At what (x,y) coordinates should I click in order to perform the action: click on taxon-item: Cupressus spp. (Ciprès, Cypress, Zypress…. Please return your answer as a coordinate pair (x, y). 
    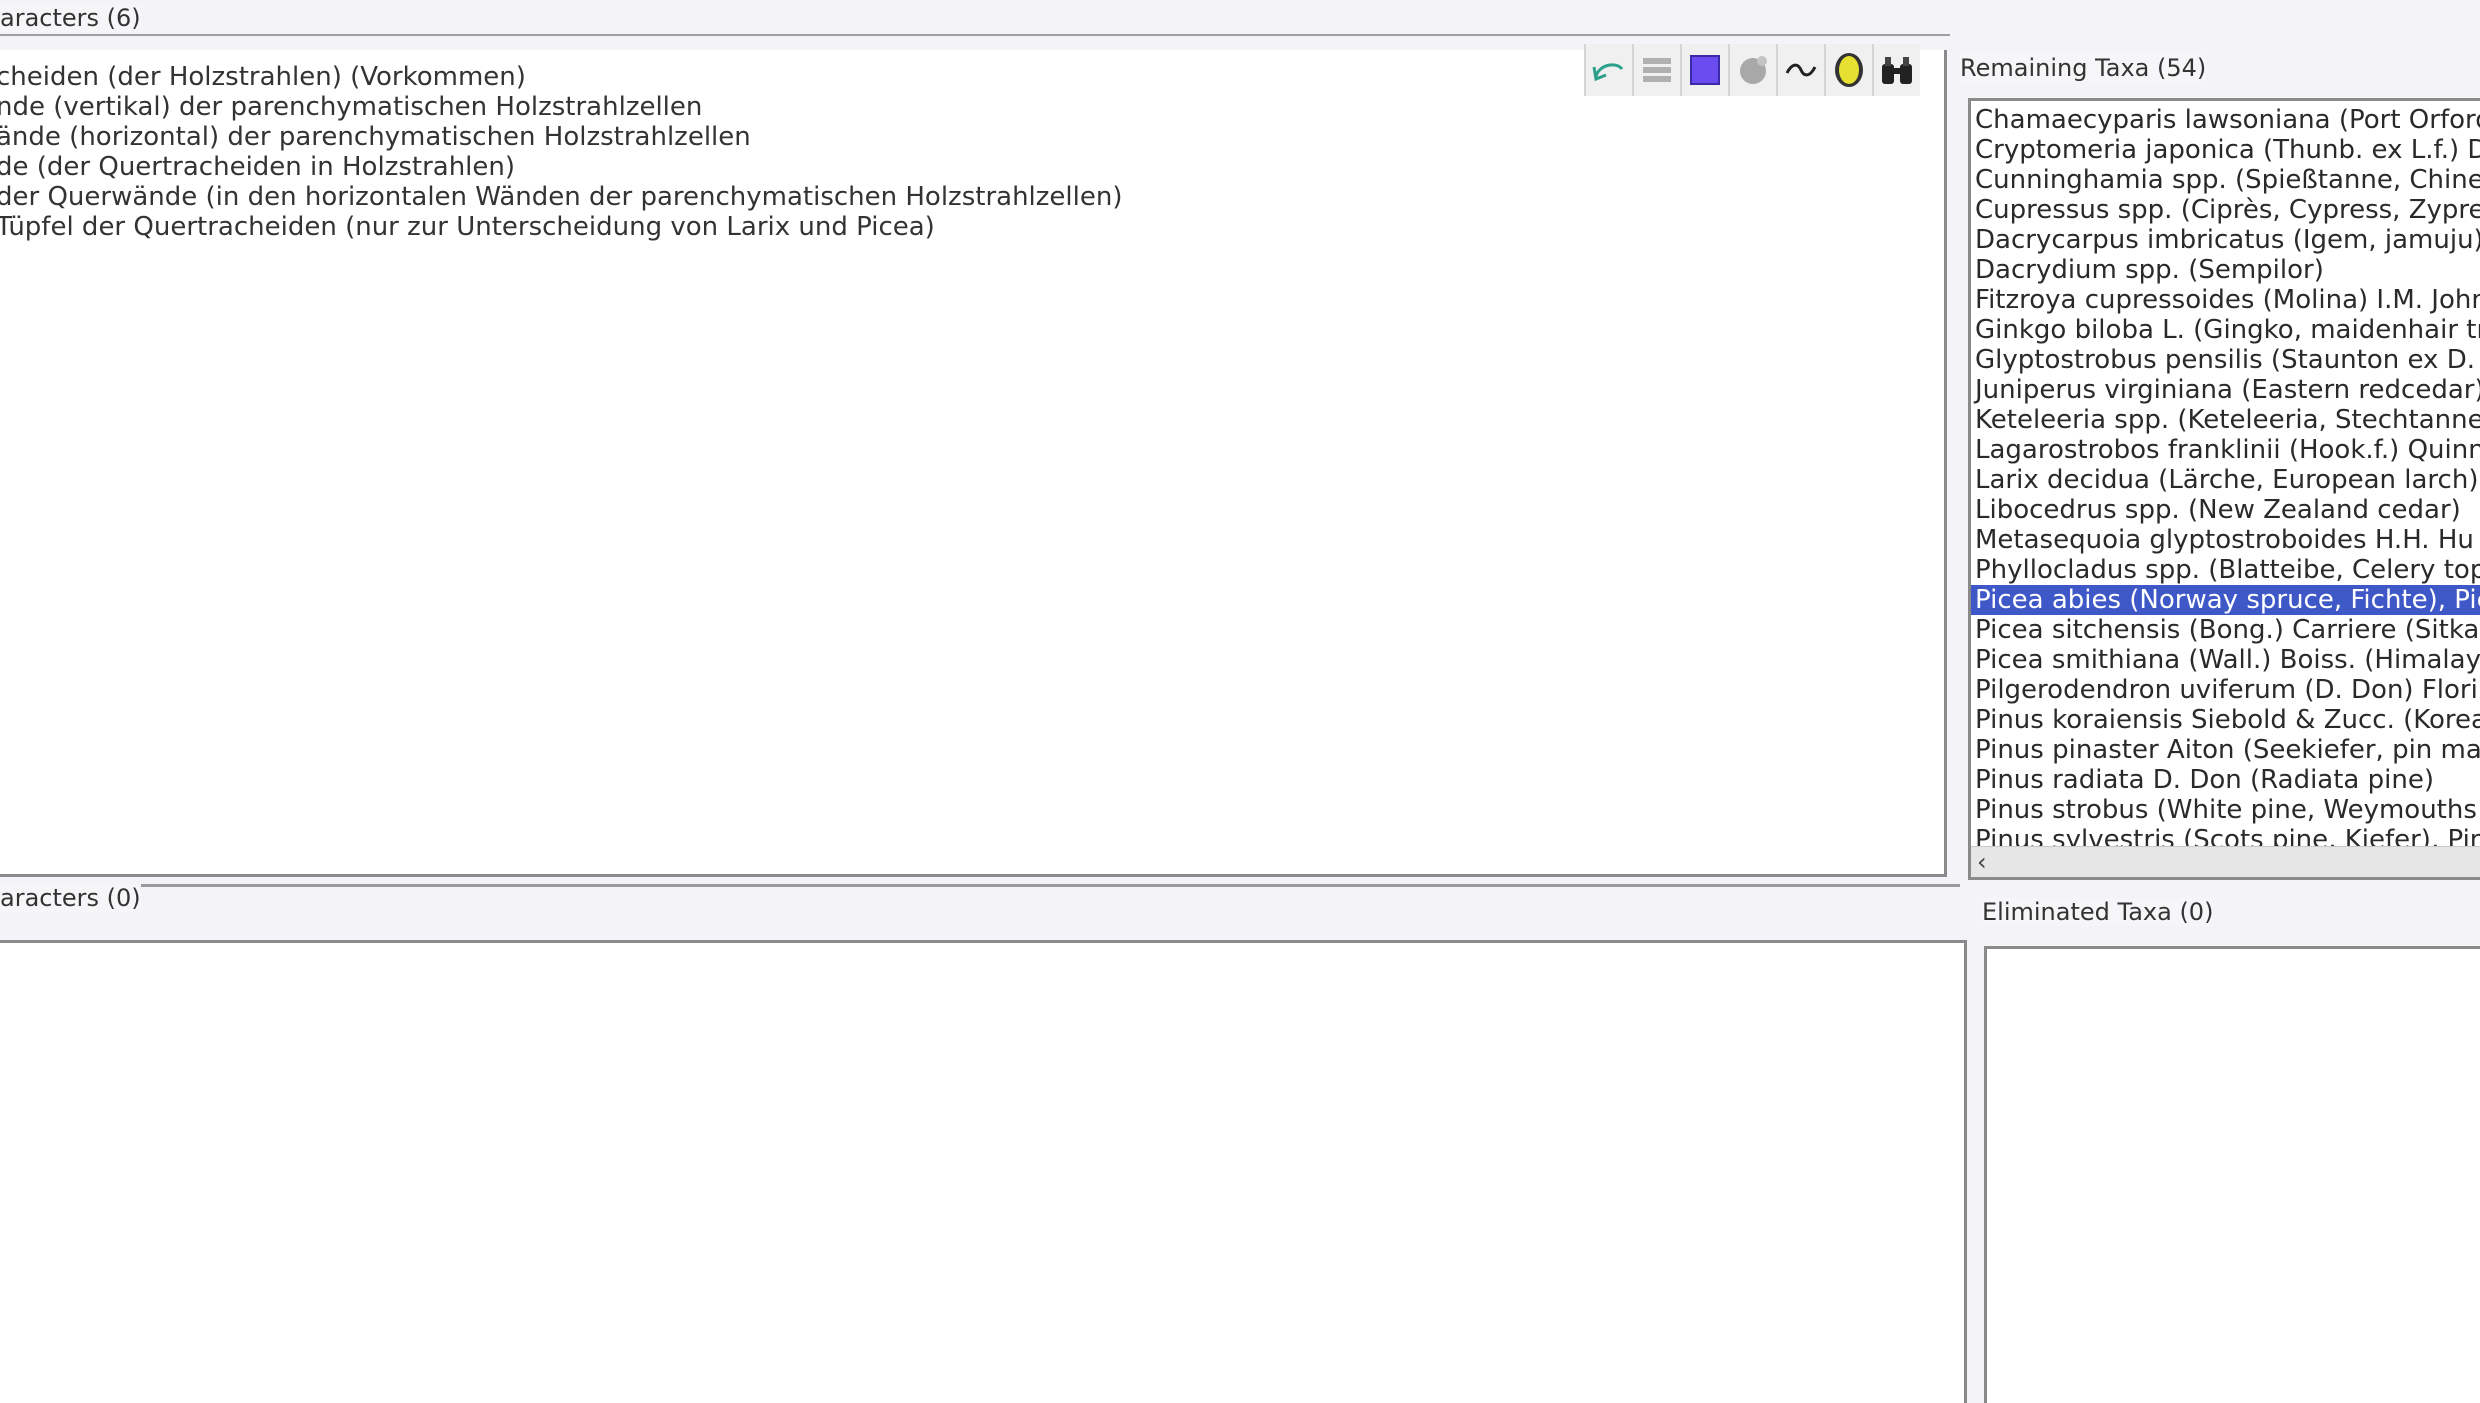
    Looking at the image, I should click on (2225, 210).